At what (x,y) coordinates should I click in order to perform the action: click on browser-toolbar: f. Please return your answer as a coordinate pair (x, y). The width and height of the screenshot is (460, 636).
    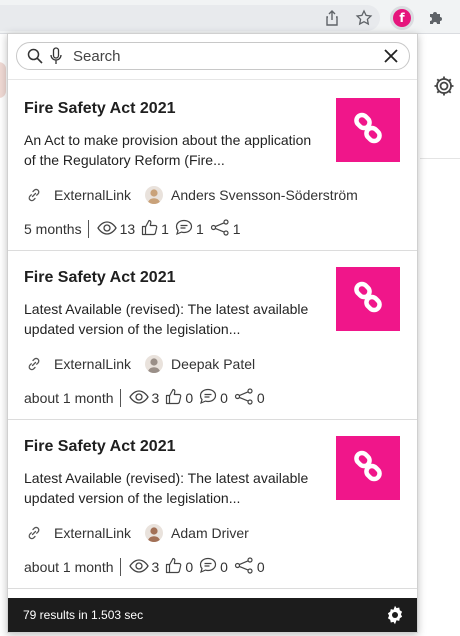
    Looking at the image, I should click on (230, 17).